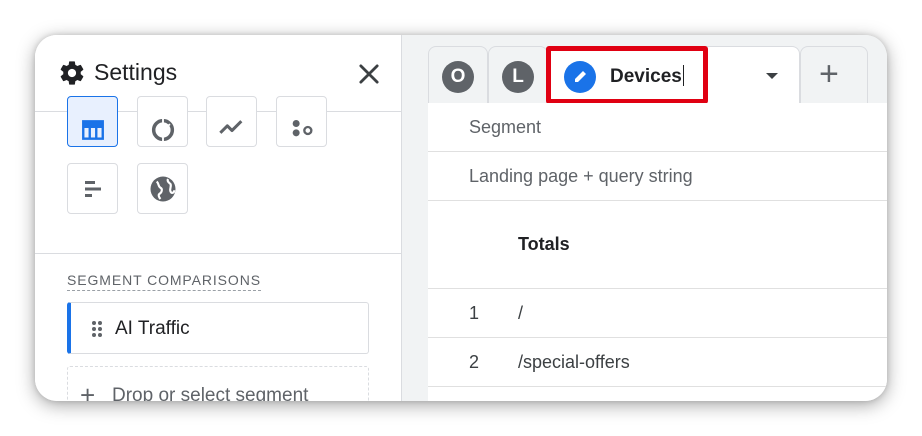 The image size is (922, 436). I want to click on table-row: 2 /special-offers, so click(657, 362).